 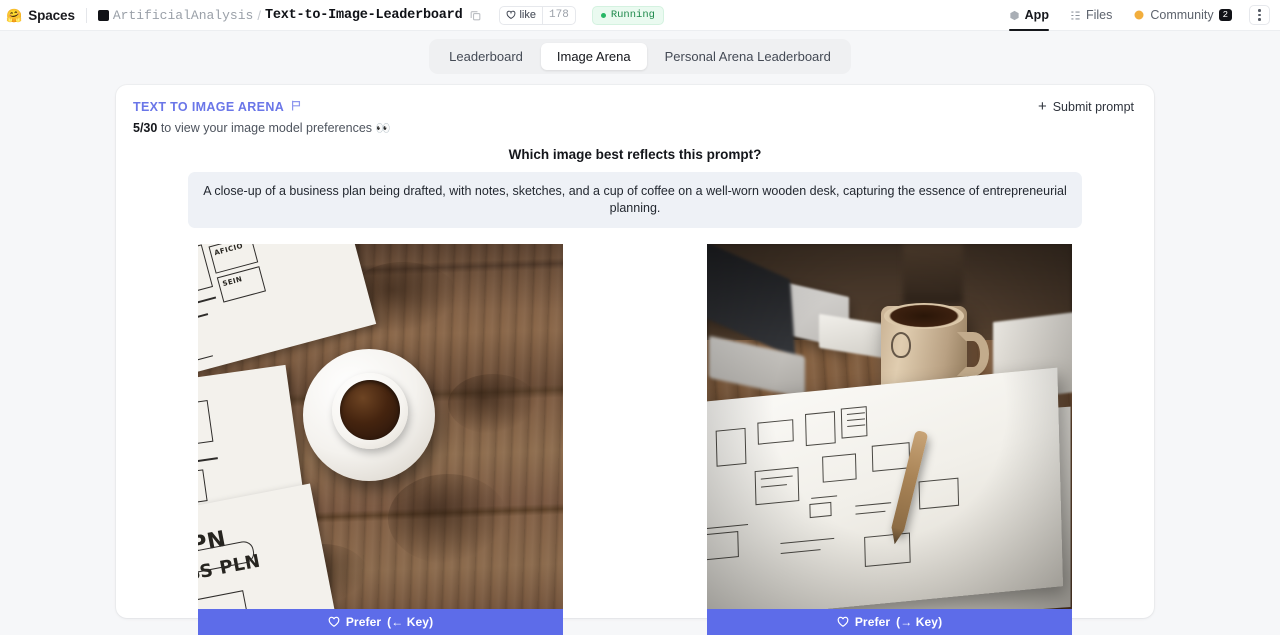 What do you see at coordinates (558, 15) in the screenshot?
I see `like-count: 178` at bounding box center [558, 15].